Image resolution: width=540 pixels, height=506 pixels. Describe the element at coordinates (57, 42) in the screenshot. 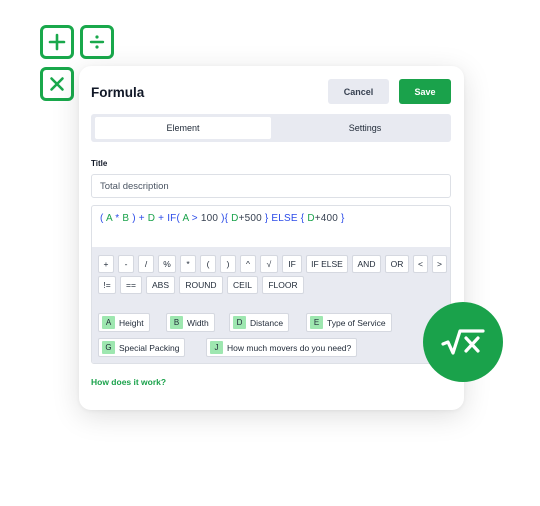

I see `plus-icon` at that location.